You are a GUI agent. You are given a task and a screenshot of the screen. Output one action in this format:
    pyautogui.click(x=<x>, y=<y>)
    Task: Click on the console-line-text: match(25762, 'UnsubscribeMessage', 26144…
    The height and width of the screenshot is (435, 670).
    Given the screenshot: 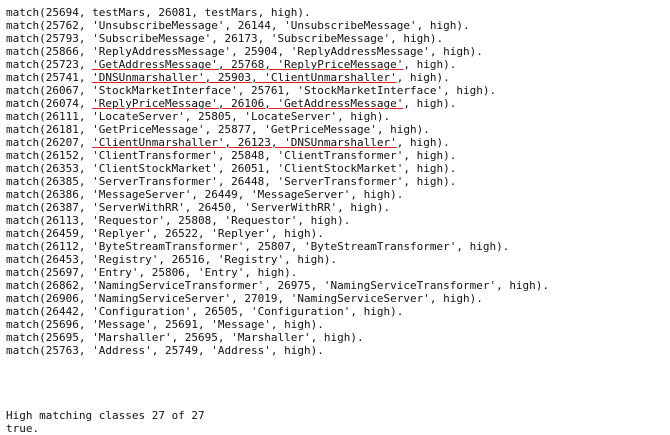 What is the action you would take?
    pyautogui.click(x=238, y=25)
    